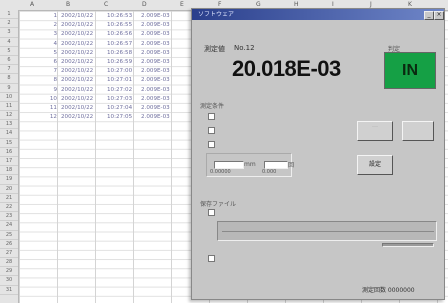  I want to click on time-cell: 10:26:58, so click(119, 53).